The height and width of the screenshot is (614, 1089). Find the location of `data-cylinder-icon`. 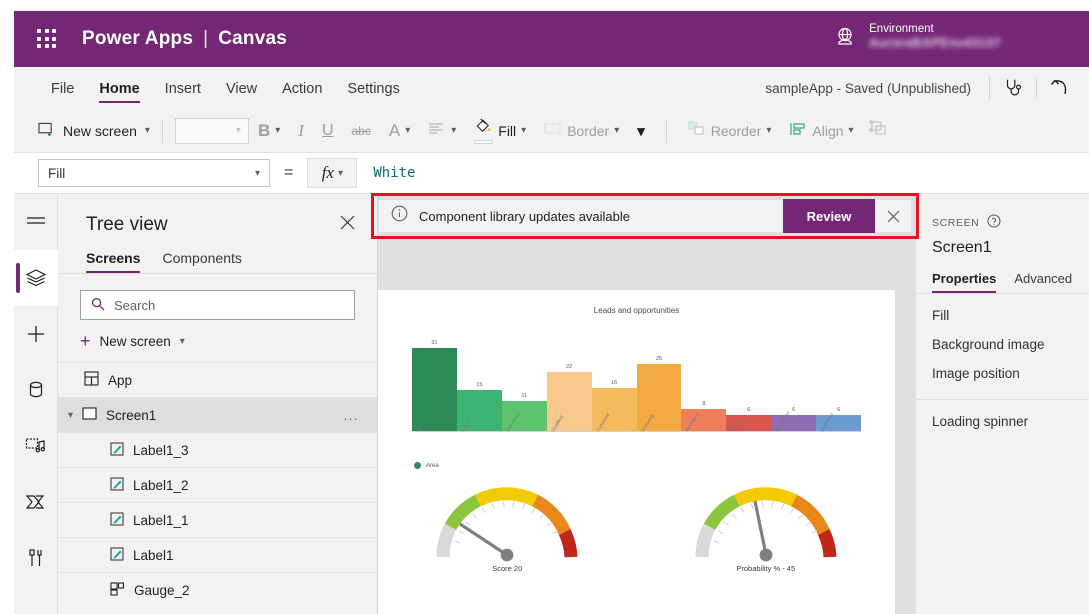

data-cylinder-icon is located at coordinates (36, 390).